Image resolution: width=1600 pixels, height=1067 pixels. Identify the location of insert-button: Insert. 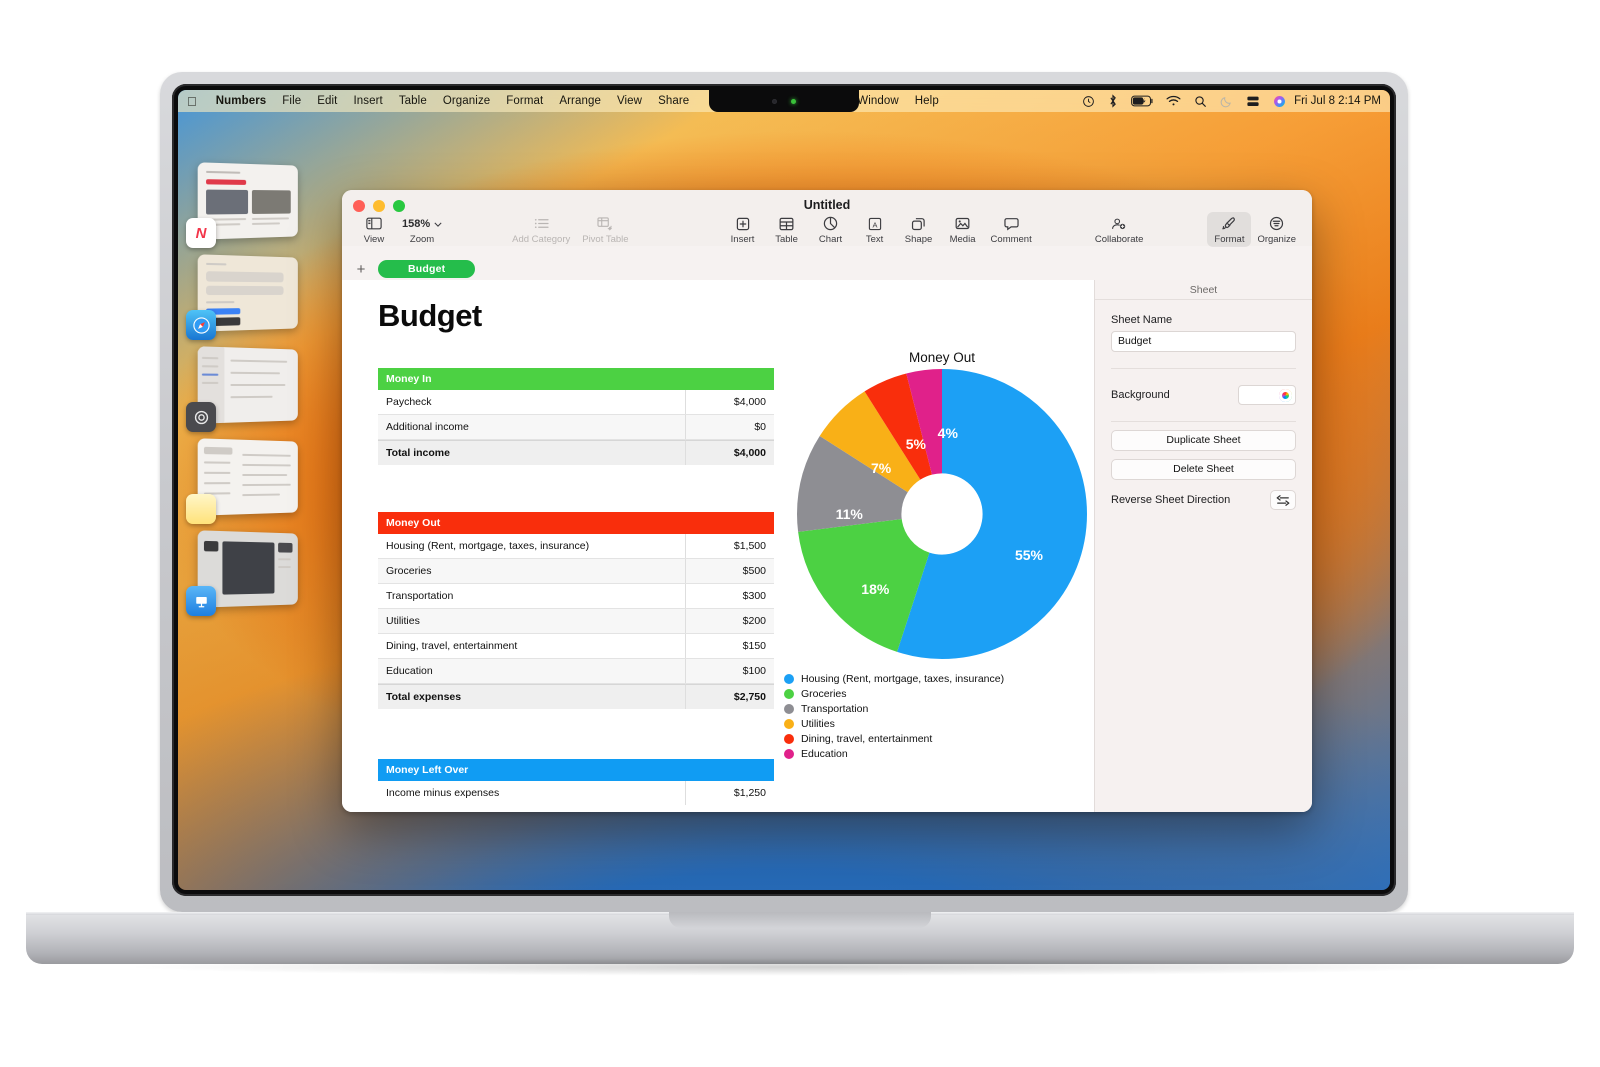
(743, 229).